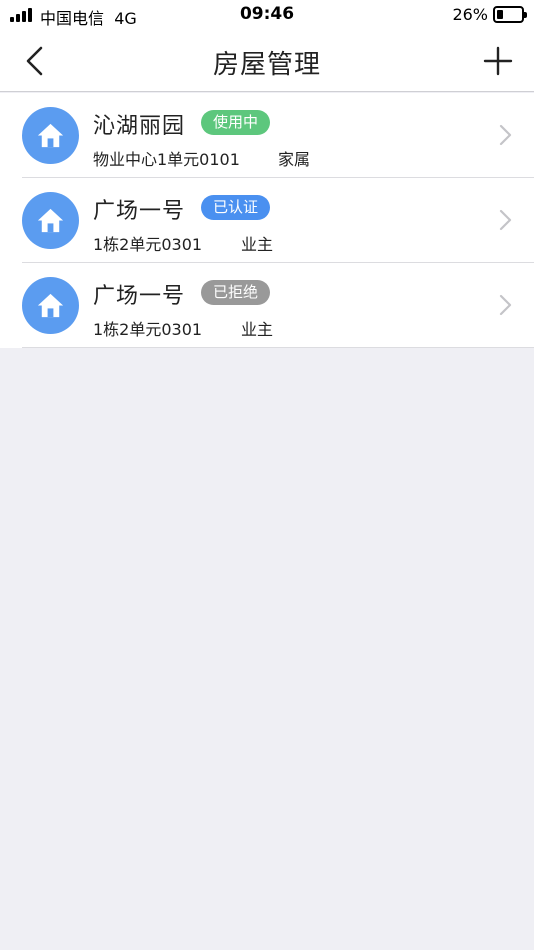 This screenshot has height=950, width=534. What do you see at coordinates (267, 305) in the screenshot?
I see `house-list-item: 广场一号 已拒绝 1栋2单元0301 业主` at bounding box center [267, 305].